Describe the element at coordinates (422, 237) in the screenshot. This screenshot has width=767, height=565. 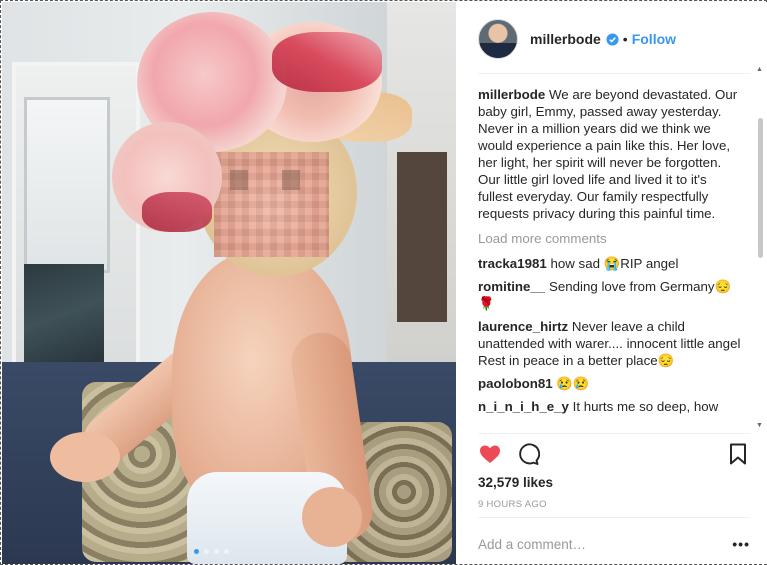
I see `photo-shelf` at that location.